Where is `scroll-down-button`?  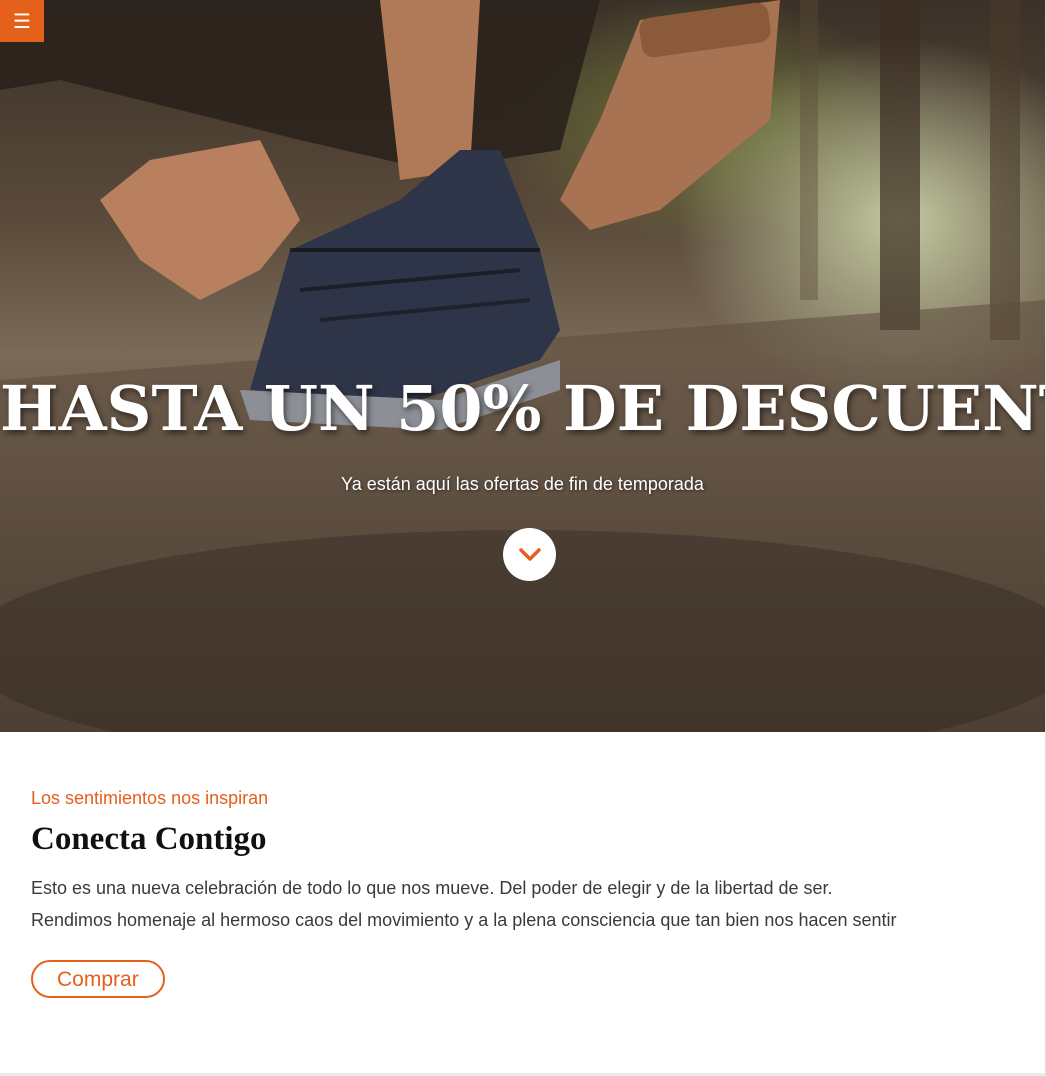
scroll-down-button is located at coordinates (529, 554).